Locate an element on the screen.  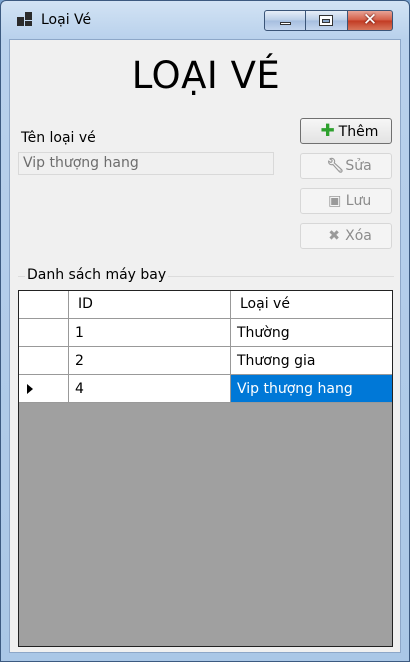
close-icon: ✕ is located at coordinates (370, 20).